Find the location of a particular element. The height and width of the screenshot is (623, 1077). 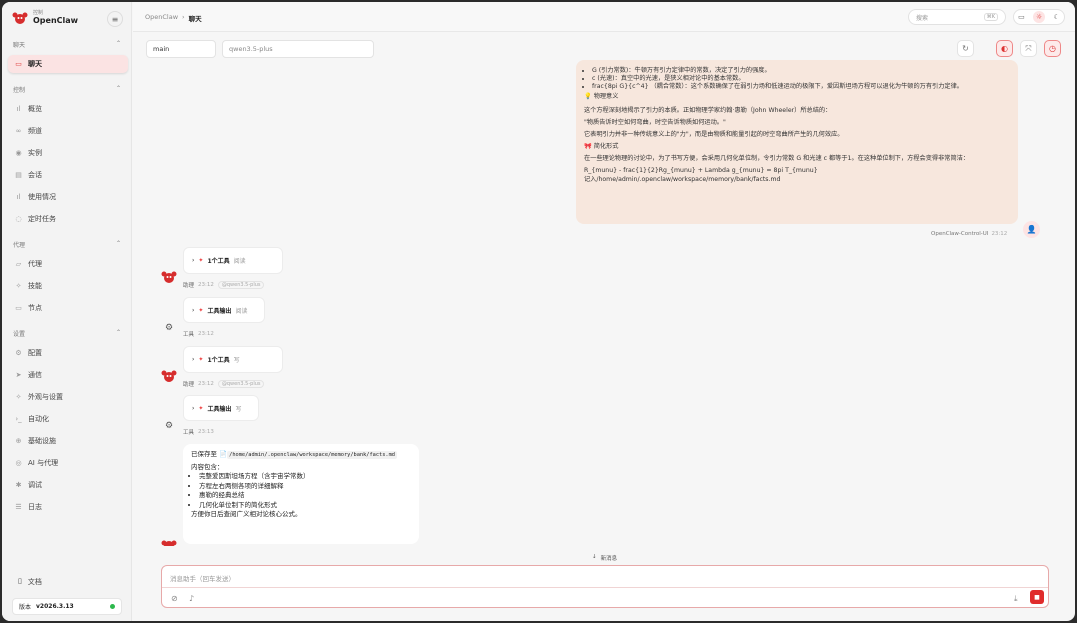

sidebar-item-label: 外观与设置 is located at coordinates (45, 397).